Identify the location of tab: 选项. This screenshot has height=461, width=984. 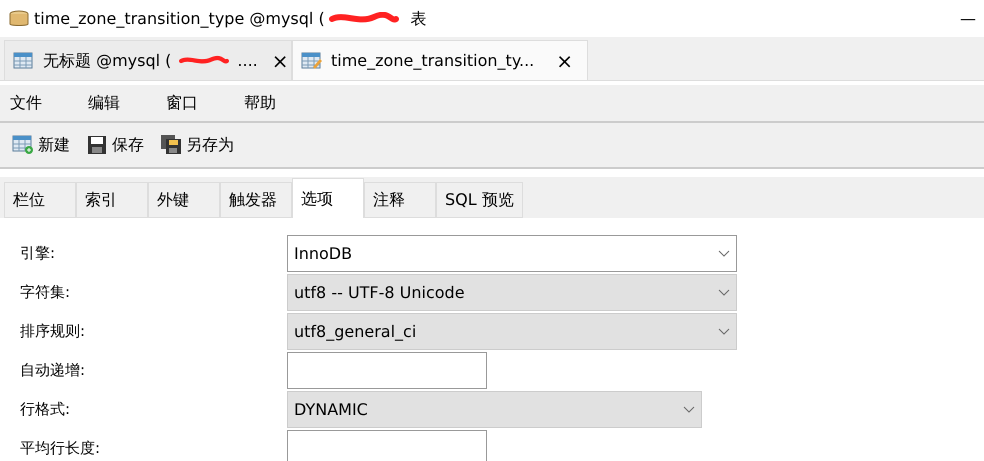
(328, 198).